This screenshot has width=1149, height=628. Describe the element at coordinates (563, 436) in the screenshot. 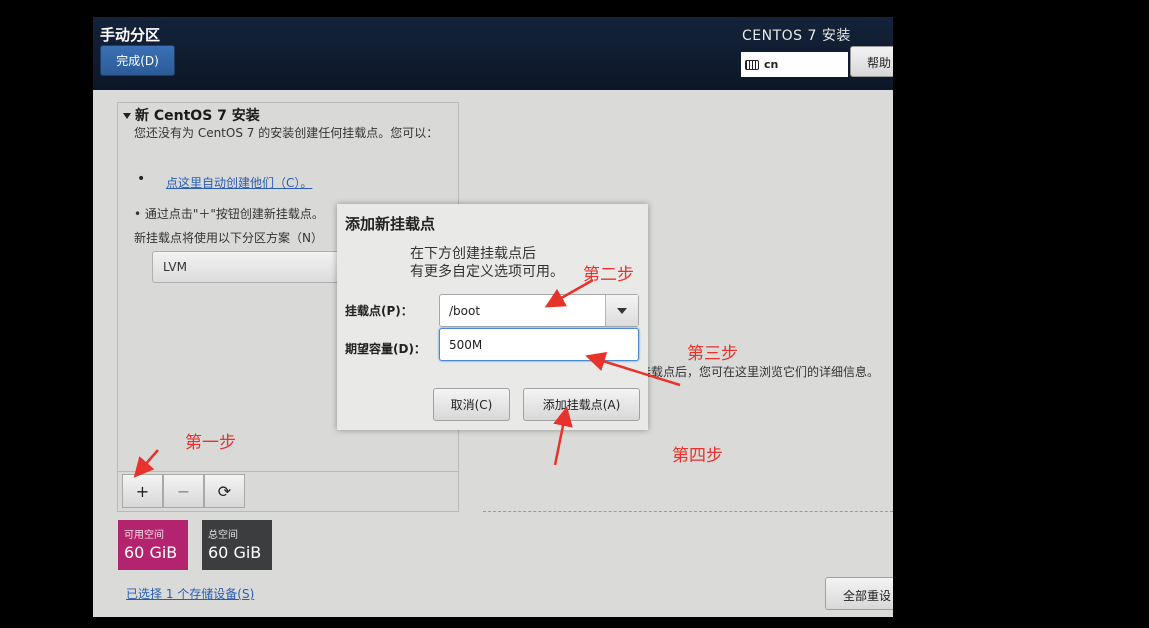

I see `arrow-step4` at that location.